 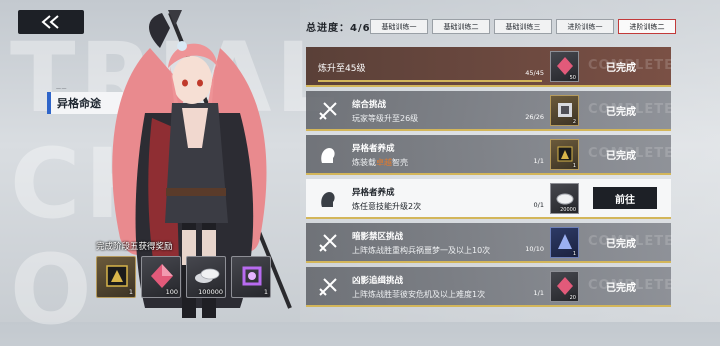 What do you see at coordinates (134, 247) in the screenshot?
I see `stage-reward-title: 完成阶段五获得奖励` at bounding box center [134, 247].